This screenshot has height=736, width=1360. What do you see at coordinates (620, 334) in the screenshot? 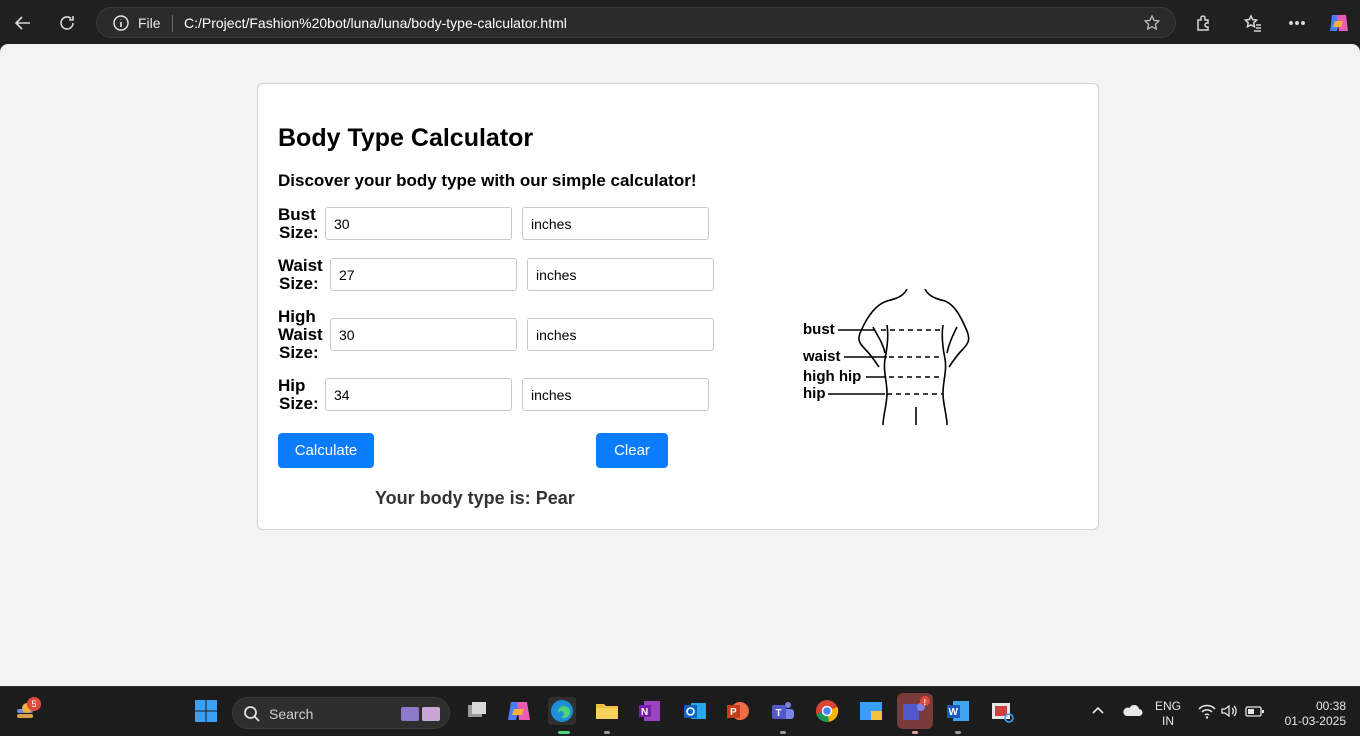
I see `high-waist-unit-select` at bounding box center [620, 334].